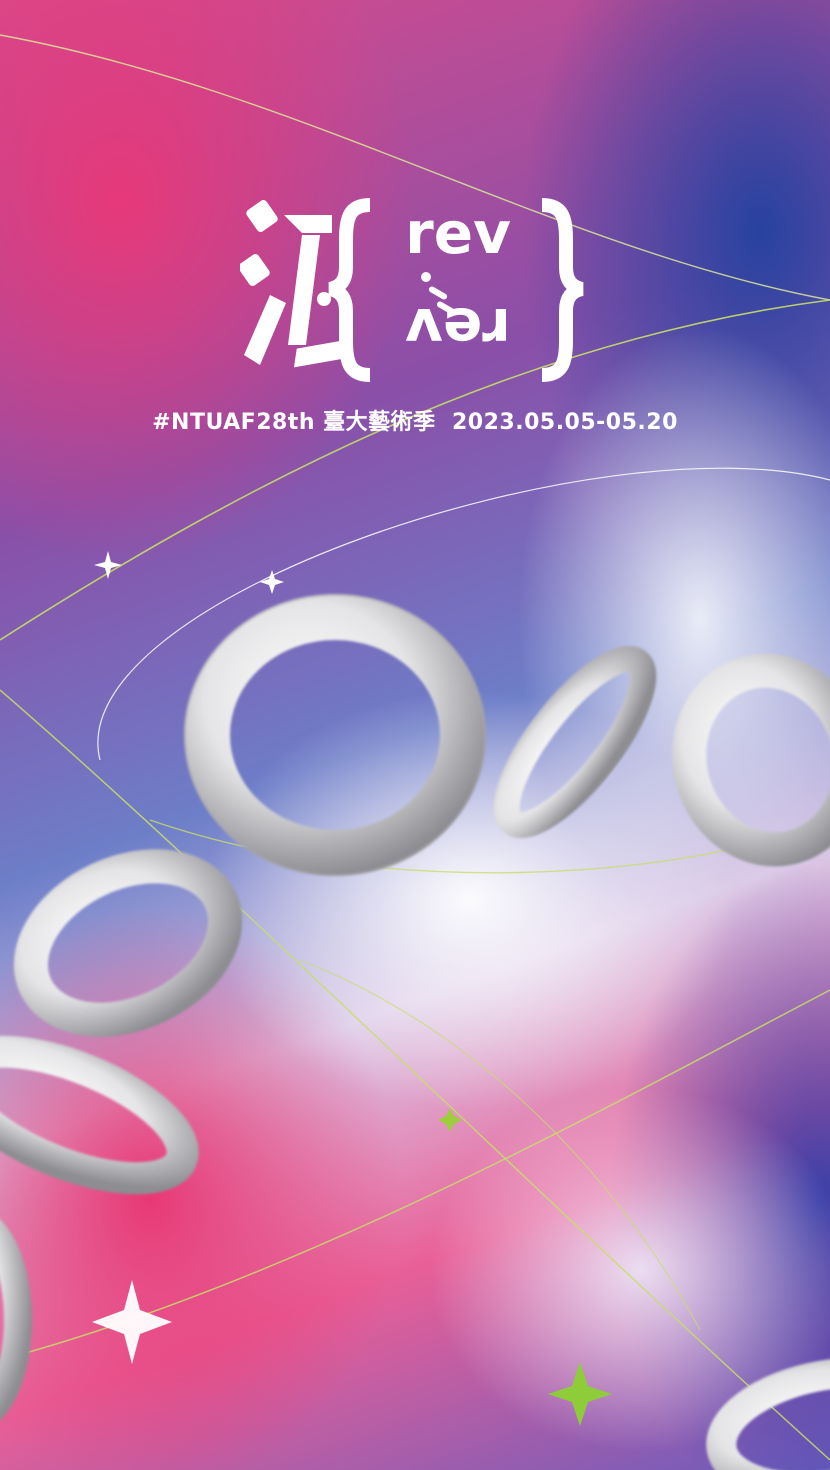 This screenshot has height=1470, width=830. I want to click on festival-logo: rev rev, so click(412, 290).